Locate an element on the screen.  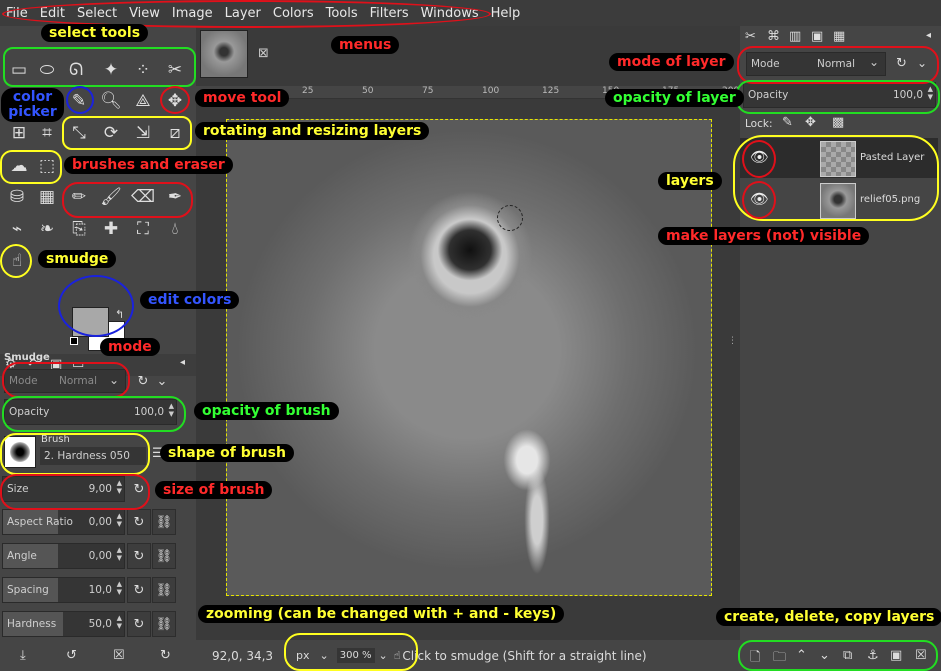
ruler-tick: 75 is located at coordinates (428, 91).